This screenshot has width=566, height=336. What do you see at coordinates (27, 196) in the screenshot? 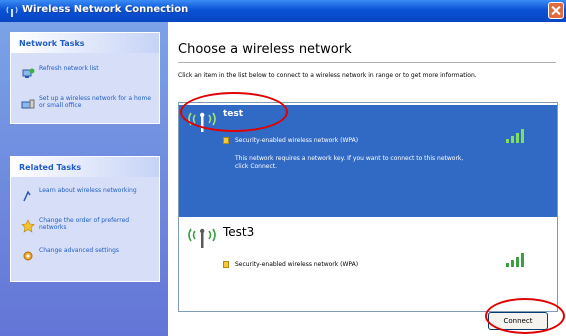
I see `info-icon` at bounding box center [27, 196].